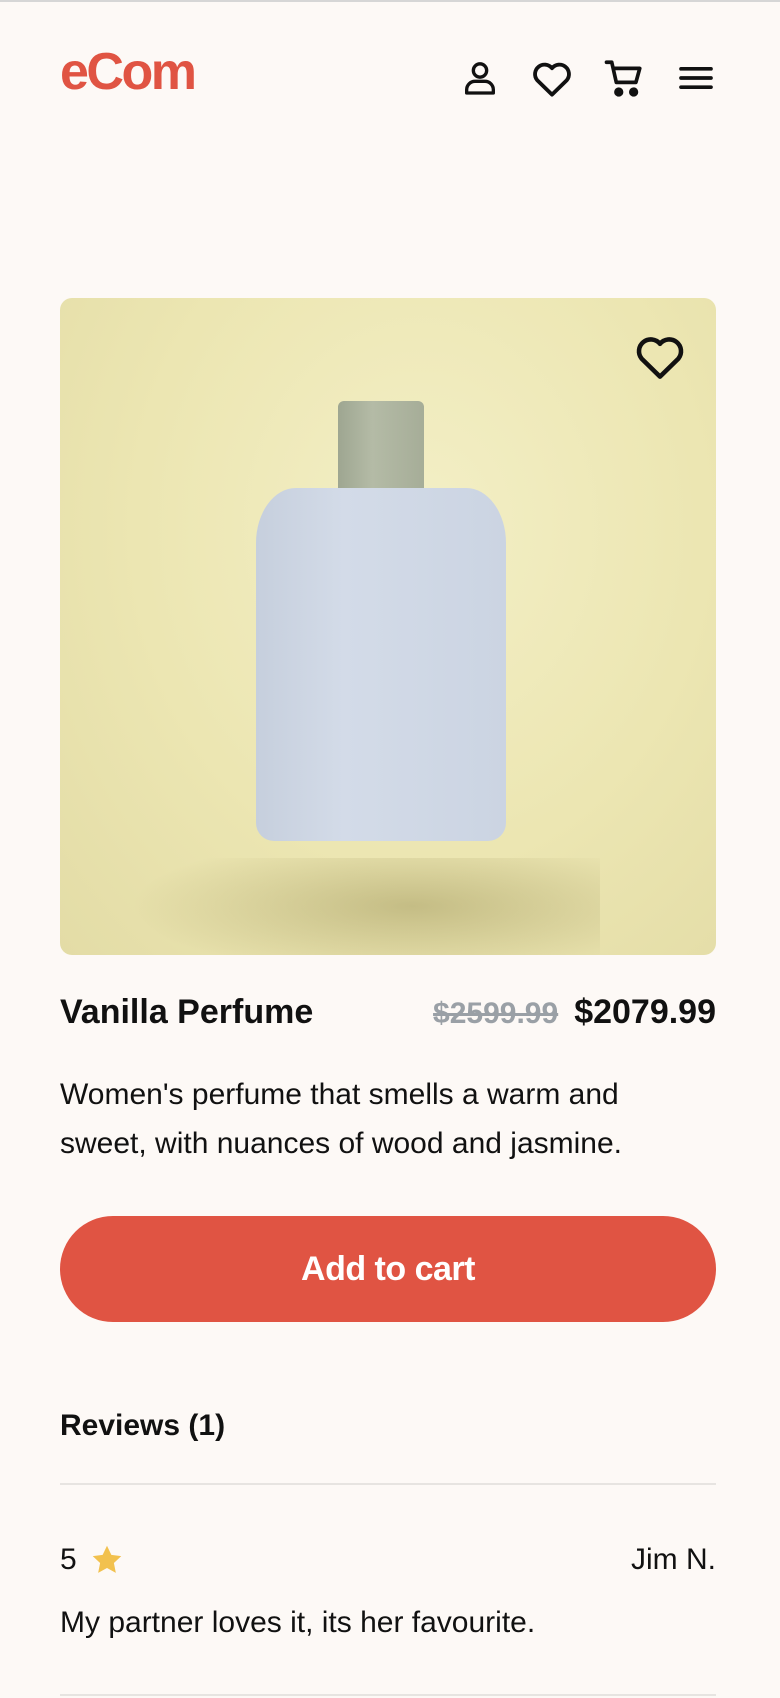 This screenshot has height=1698, width=780. I want to click on review-rating: 5, so click(92, 1560).